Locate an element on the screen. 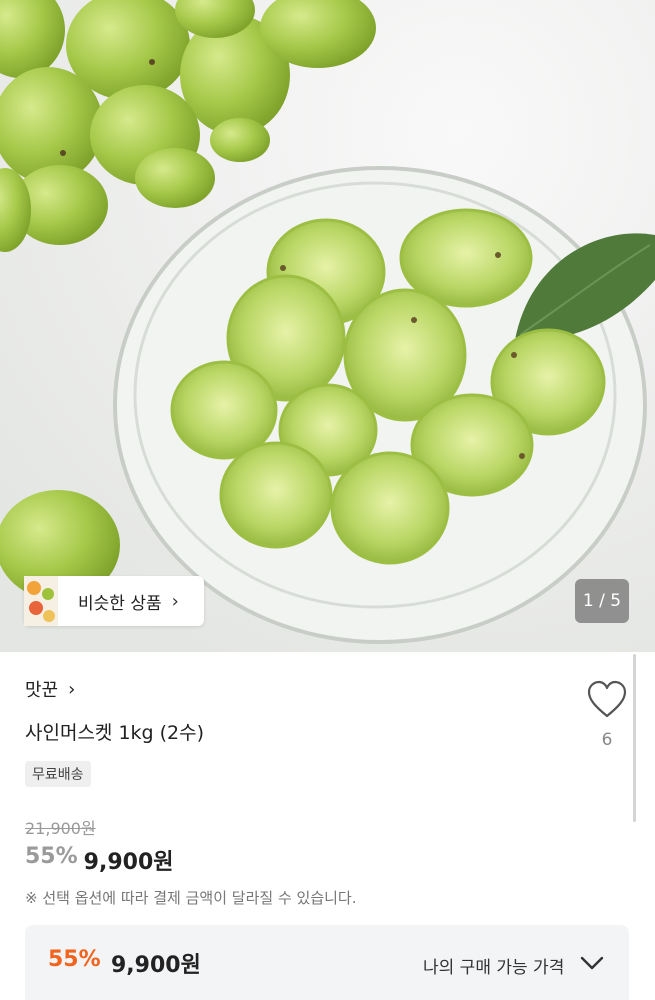 This screenshot has height=1000, width=655. free-shipping-badge: 무료배송 is located at coordinates (58, 774).